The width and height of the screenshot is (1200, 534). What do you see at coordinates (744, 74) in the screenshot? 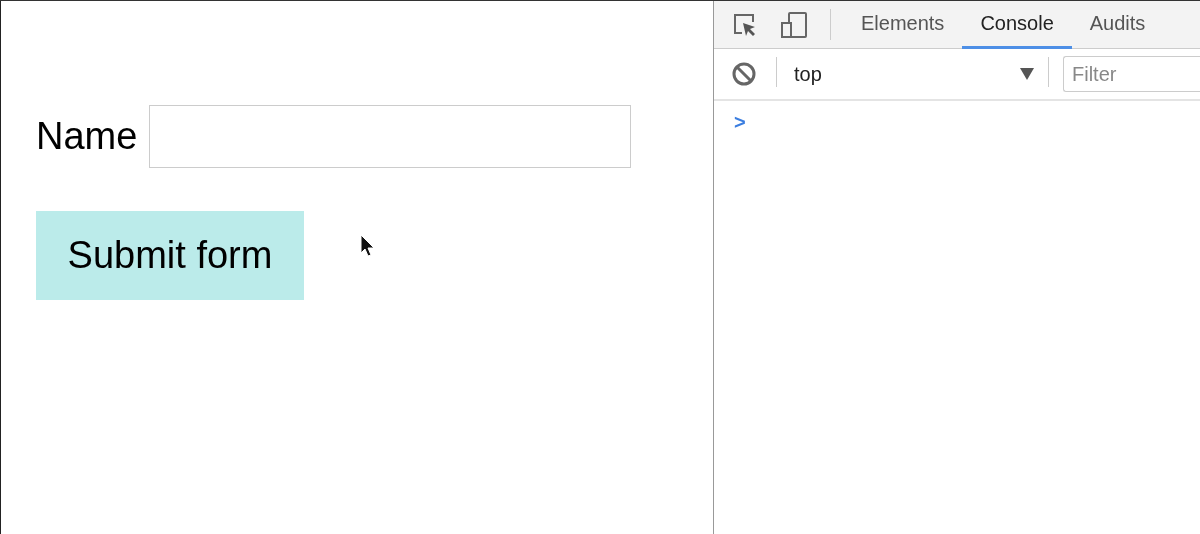
I see `clear-console-icon` at bounding box center [744, 74].